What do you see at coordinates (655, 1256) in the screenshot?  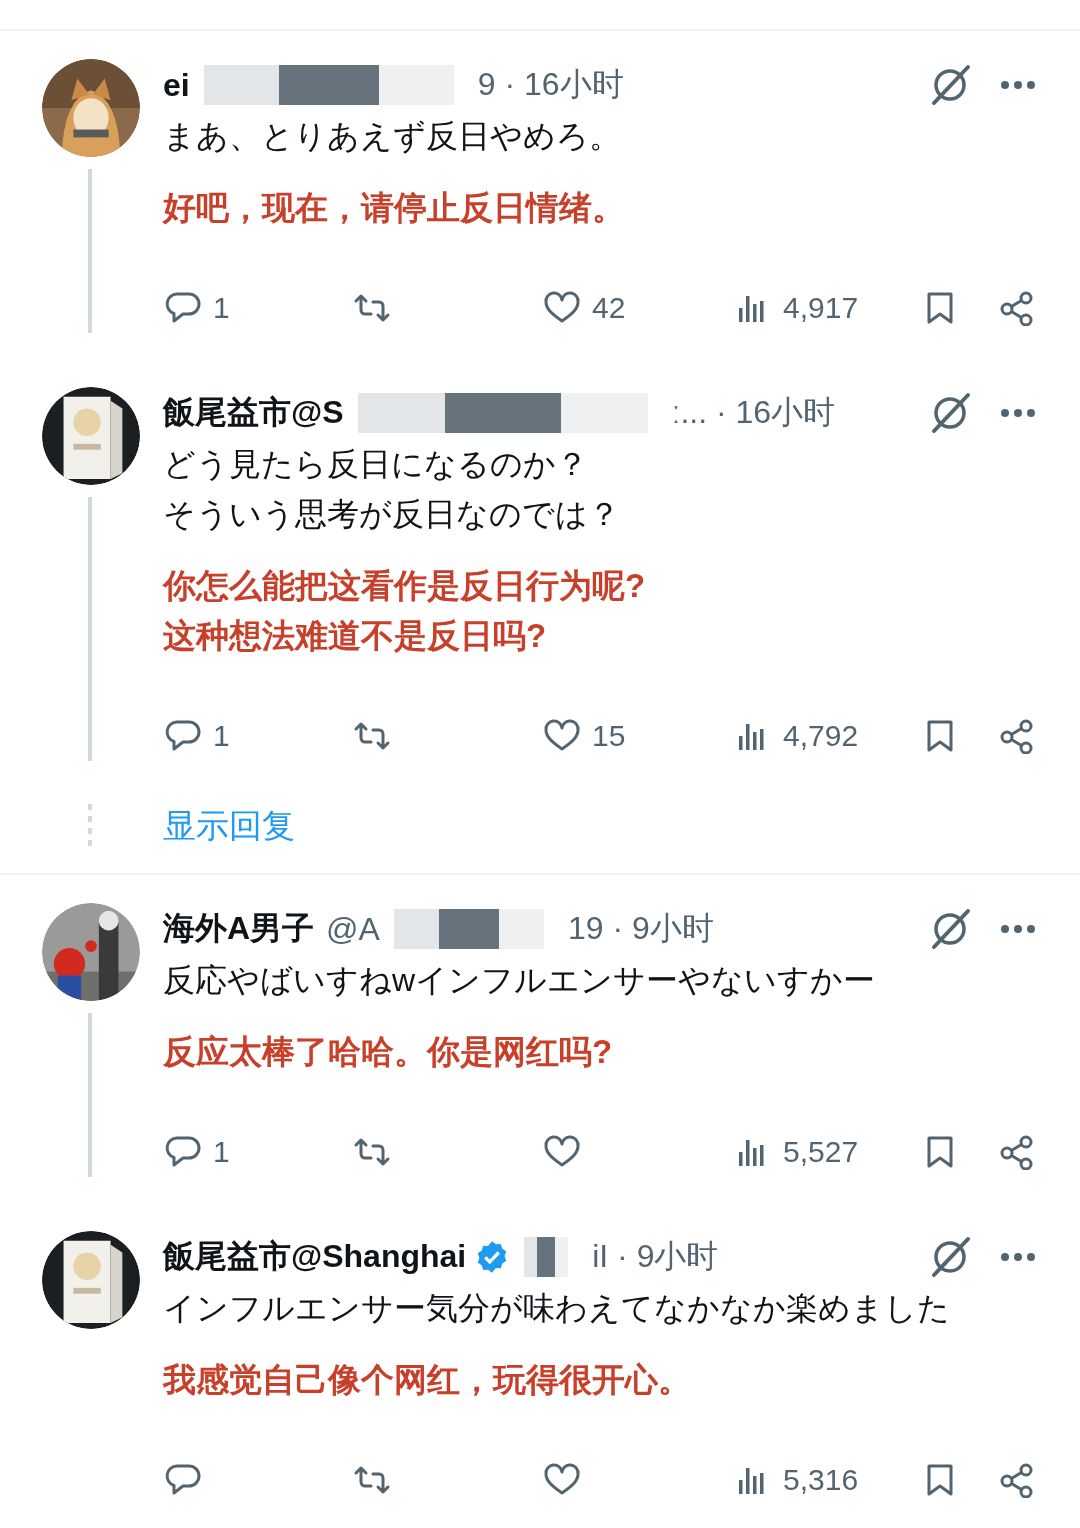 I see `post-time: iI · 9小时` at bounding box center [655, 1256].